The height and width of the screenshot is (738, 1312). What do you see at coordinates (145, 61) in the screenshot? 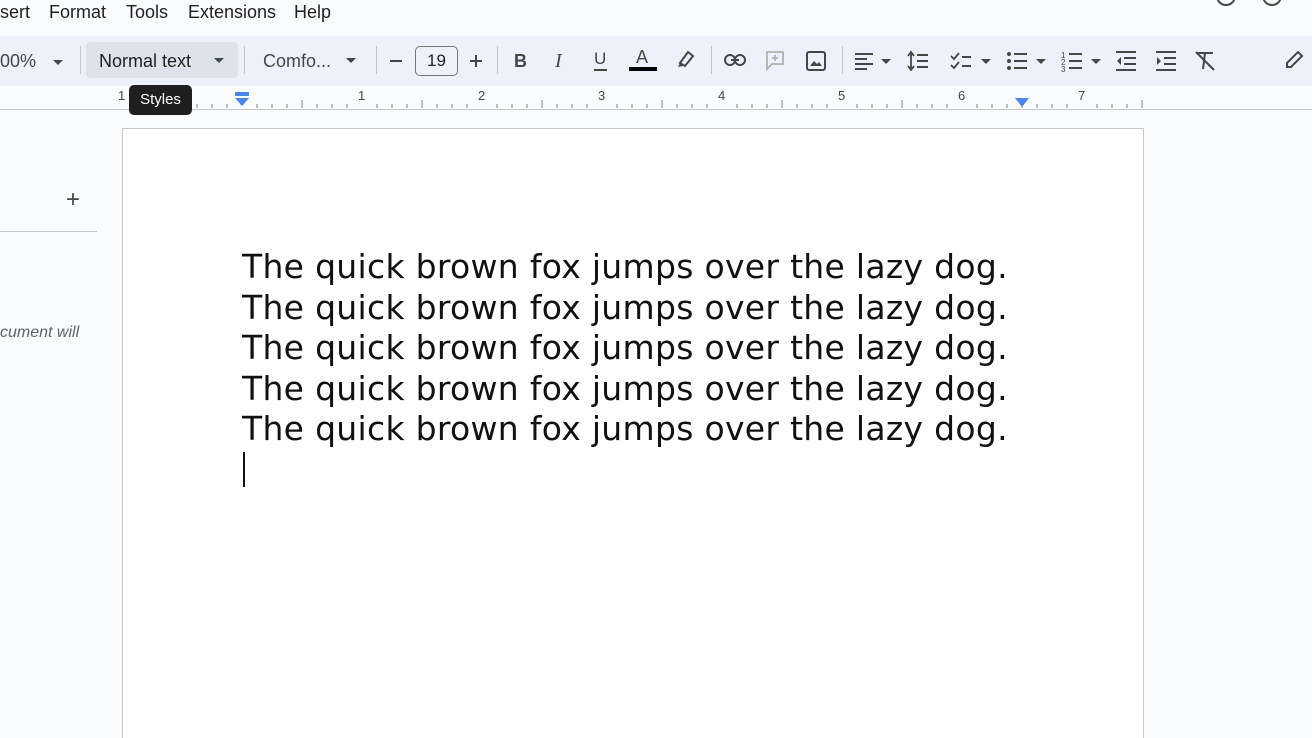
I see `paragraph-style-label: Normal text` at bounding box center [145, 61].